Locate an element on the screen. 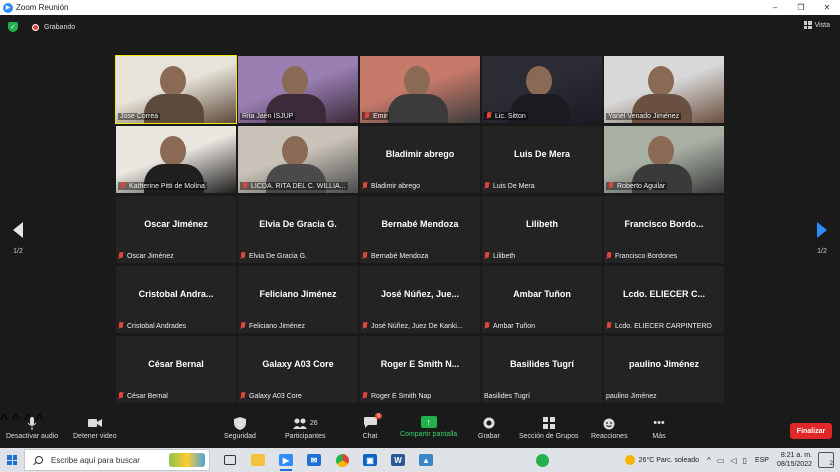  task-view-button is located at coordinates (230, 460).